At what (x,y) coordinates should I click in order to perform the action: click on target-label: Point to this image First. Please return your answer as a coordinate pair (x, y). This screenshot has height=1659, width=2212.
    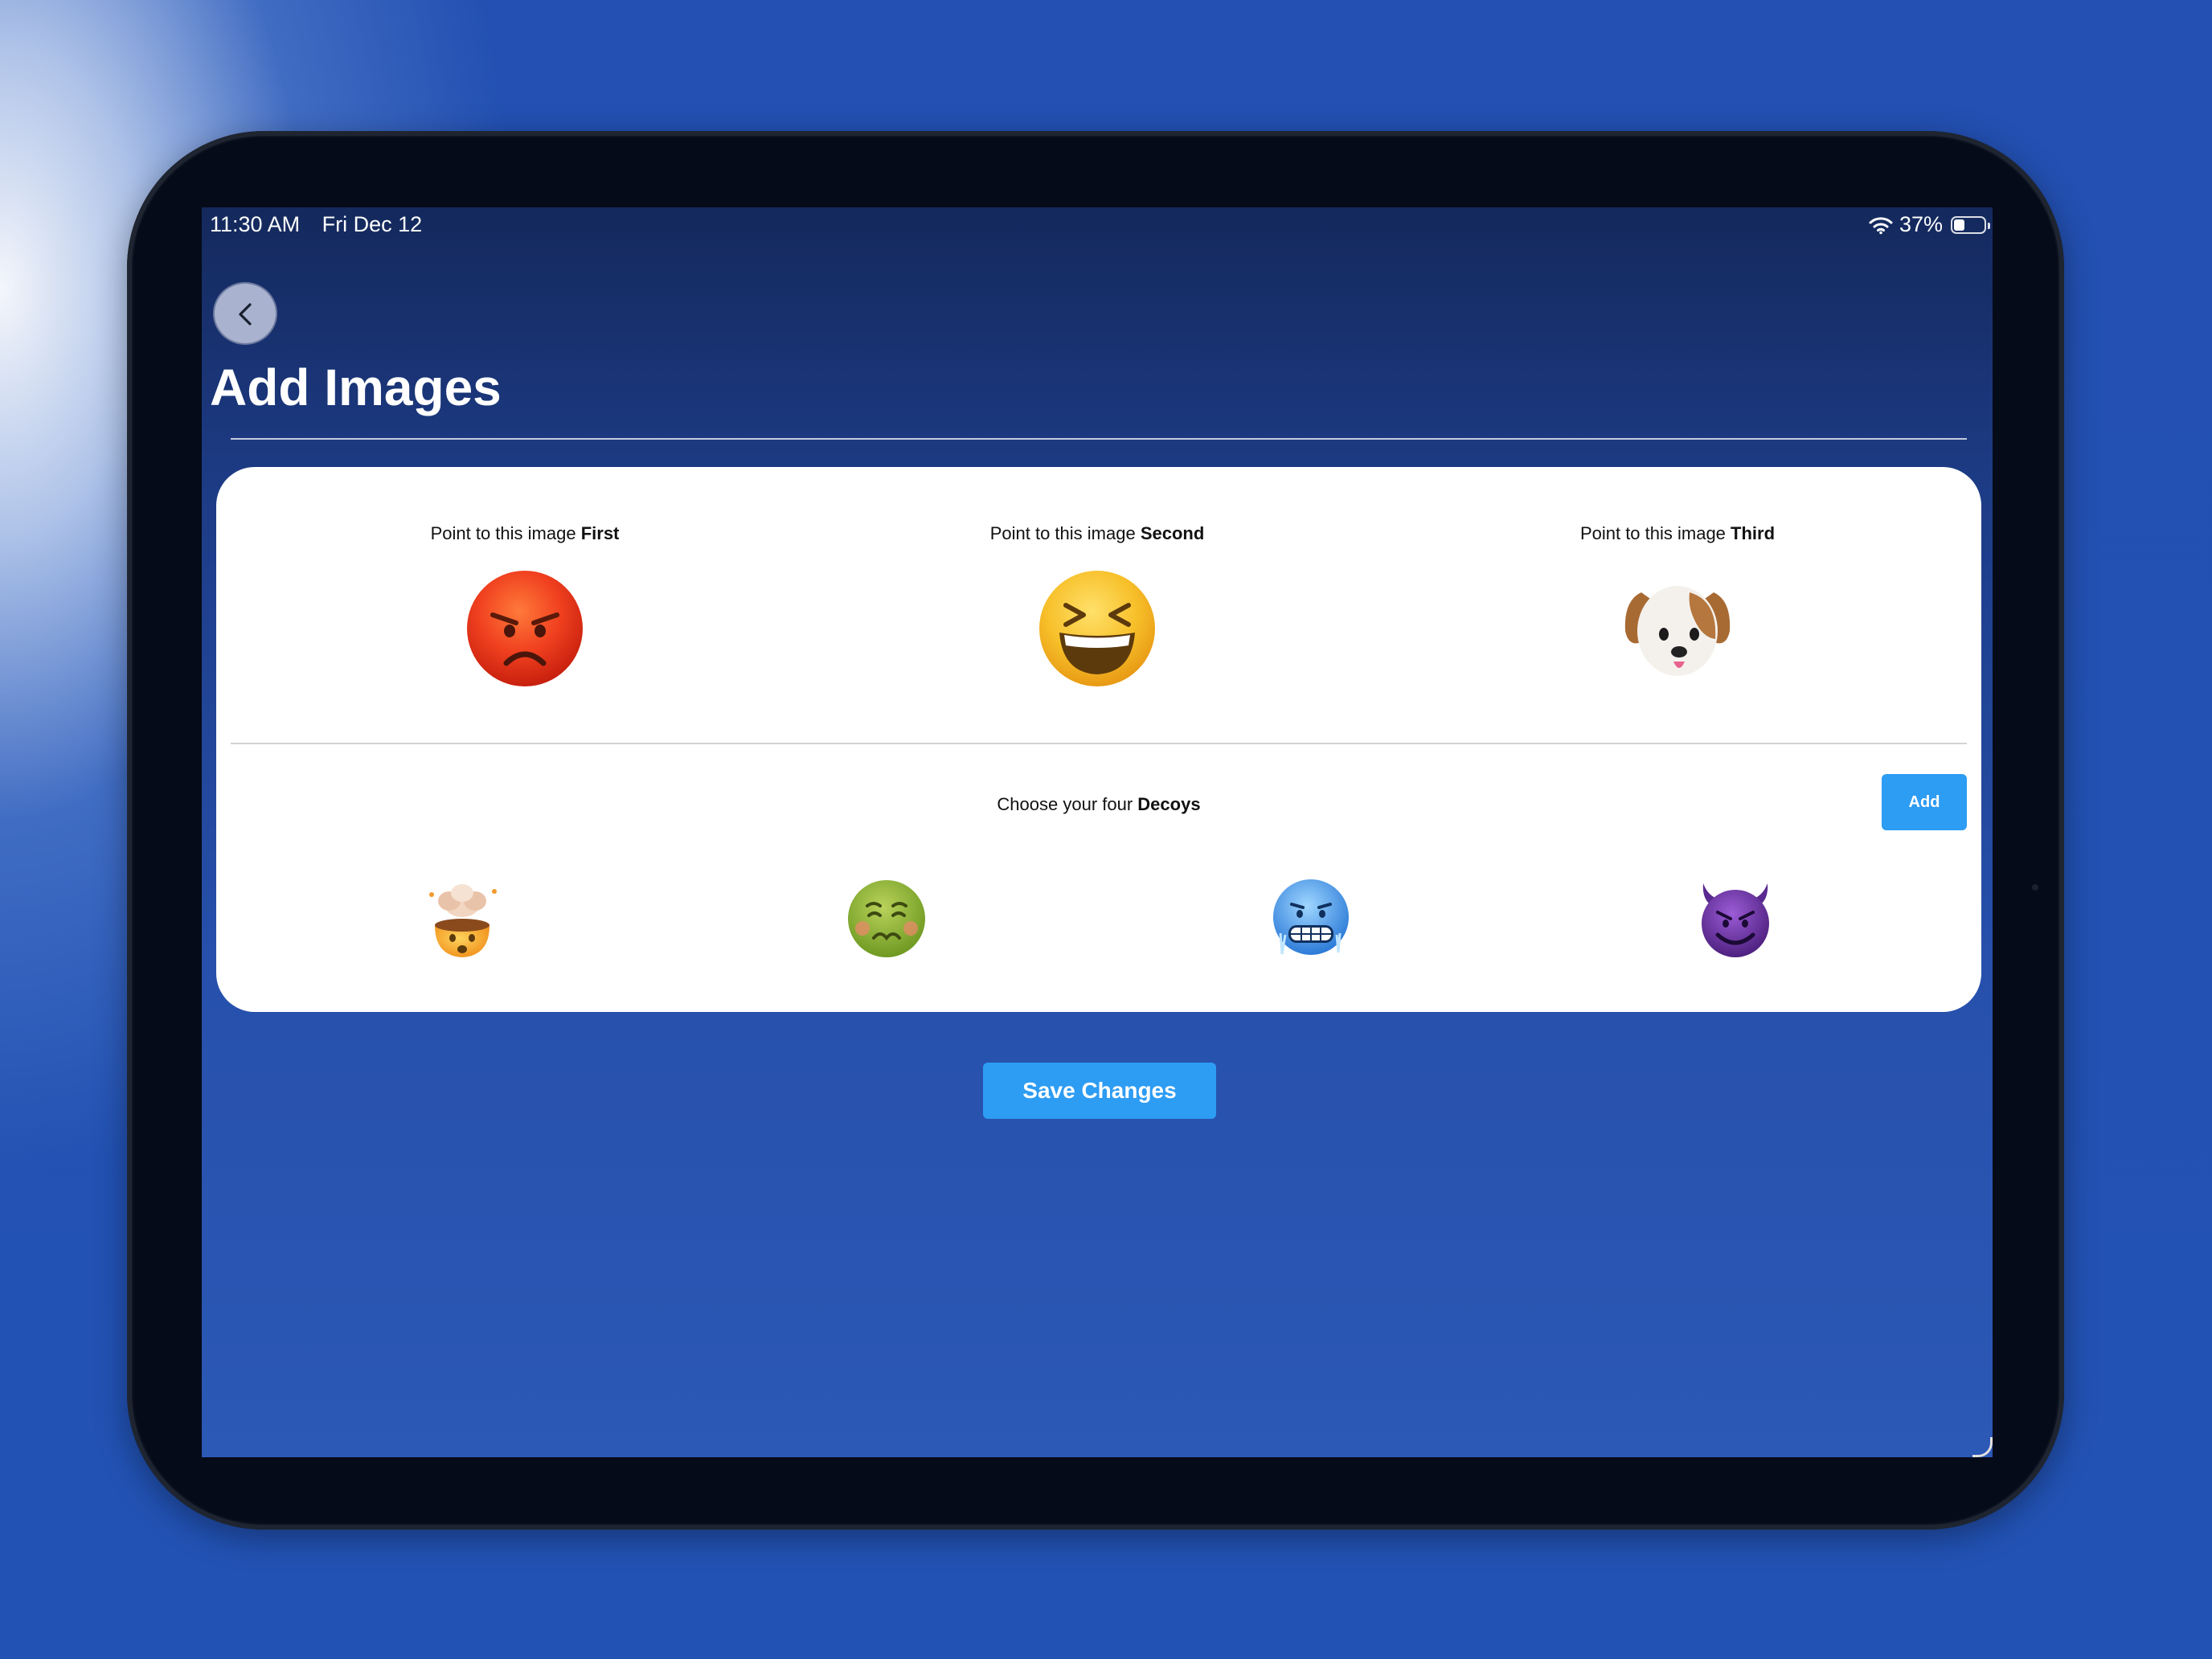
    Looking at the image, I should click on (525, 533).